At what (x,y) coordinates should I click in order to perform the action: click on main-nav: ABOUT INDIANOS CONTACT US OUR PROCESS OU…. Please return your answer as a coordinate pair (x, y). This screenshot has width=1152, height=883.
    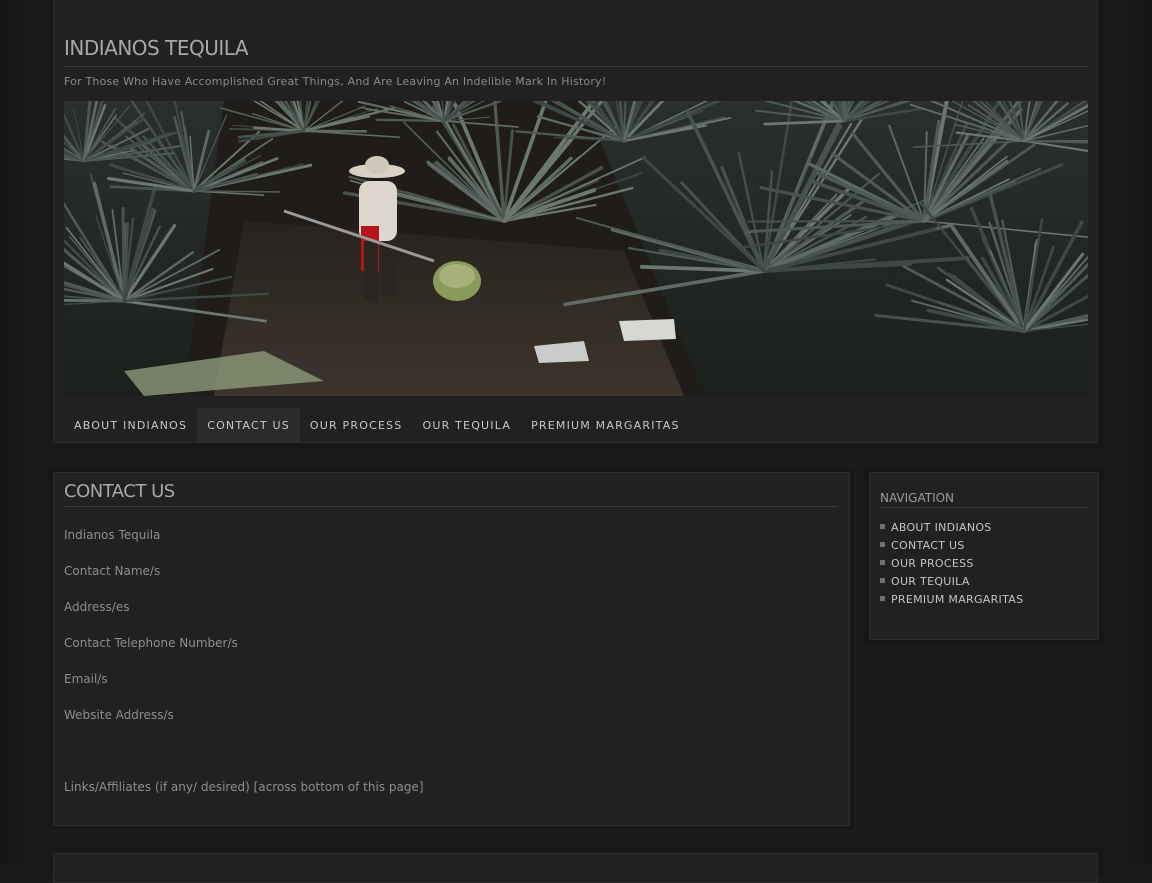
    Looking at the image, I should click on (377, 425).